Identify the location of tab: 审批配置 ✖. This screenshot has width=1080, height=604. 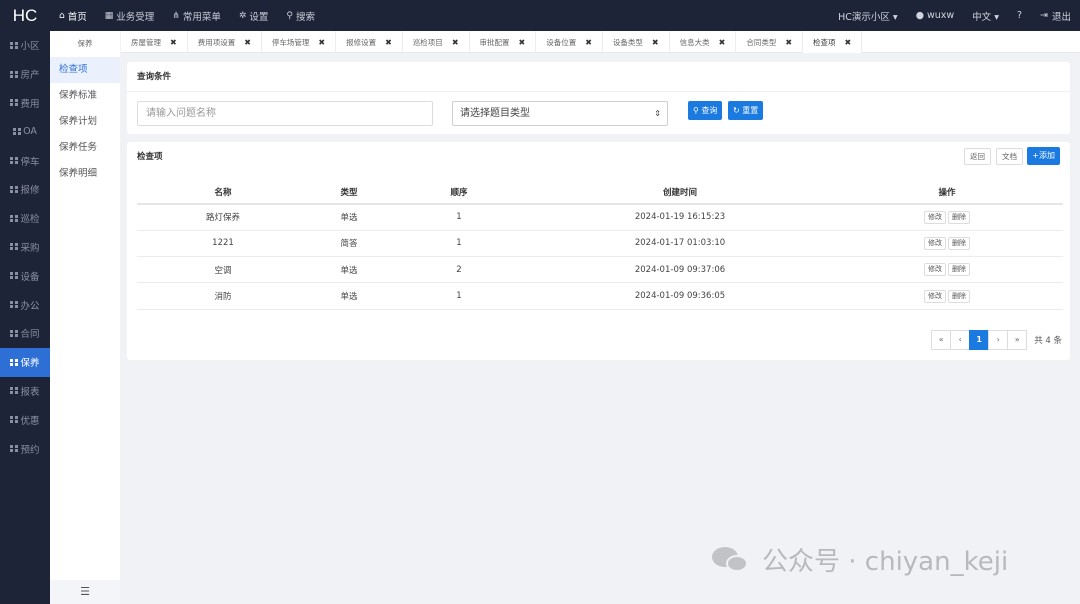
(503, 42).